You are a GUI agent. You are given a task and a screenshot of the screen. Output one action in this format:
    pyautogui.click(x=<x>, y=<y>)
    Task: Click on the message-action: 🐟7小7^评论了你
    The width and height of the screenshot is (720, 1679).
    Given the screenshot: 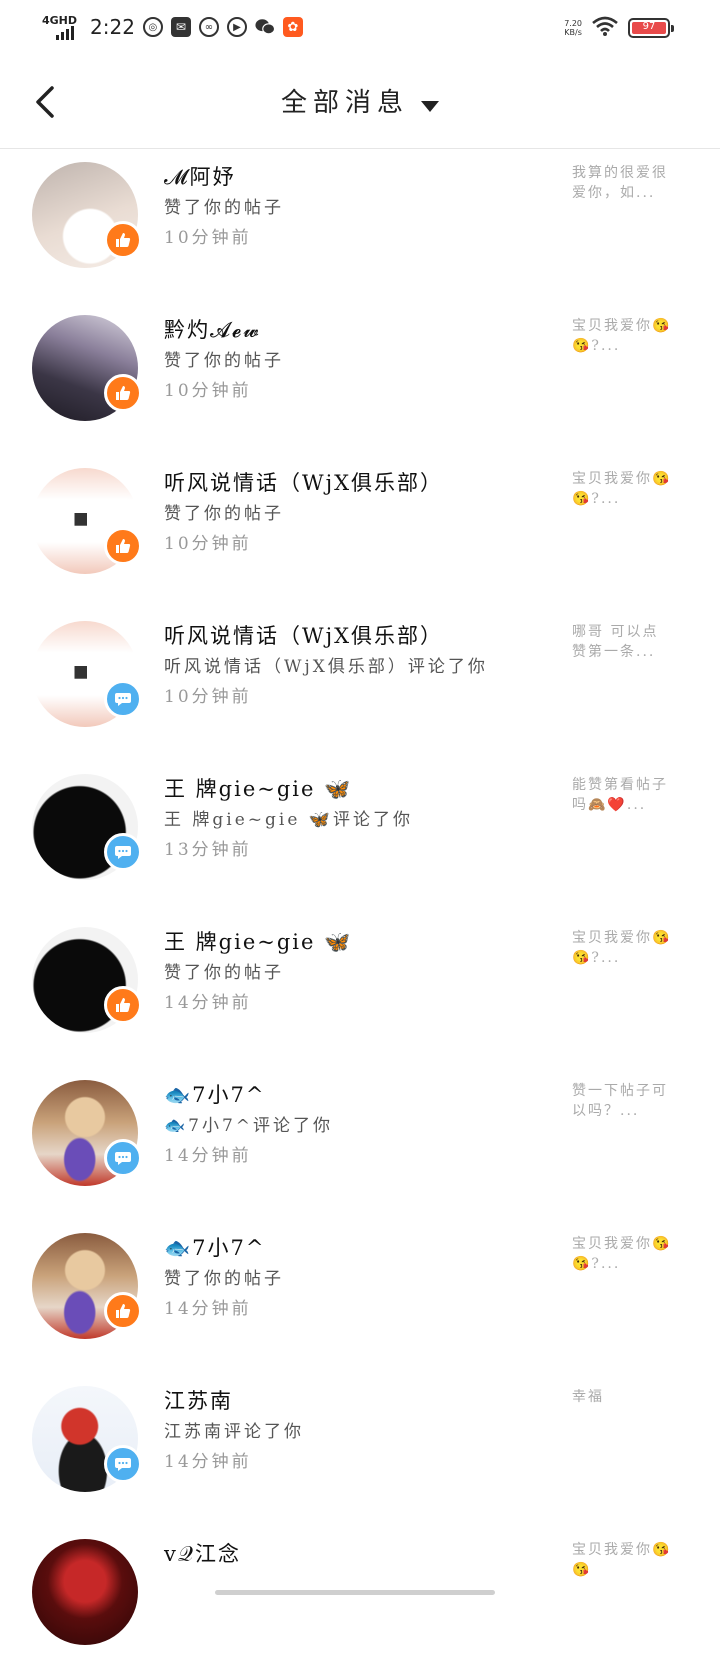 What is the action you would take?
    pyautogui.click(x=249, y=1126)
    